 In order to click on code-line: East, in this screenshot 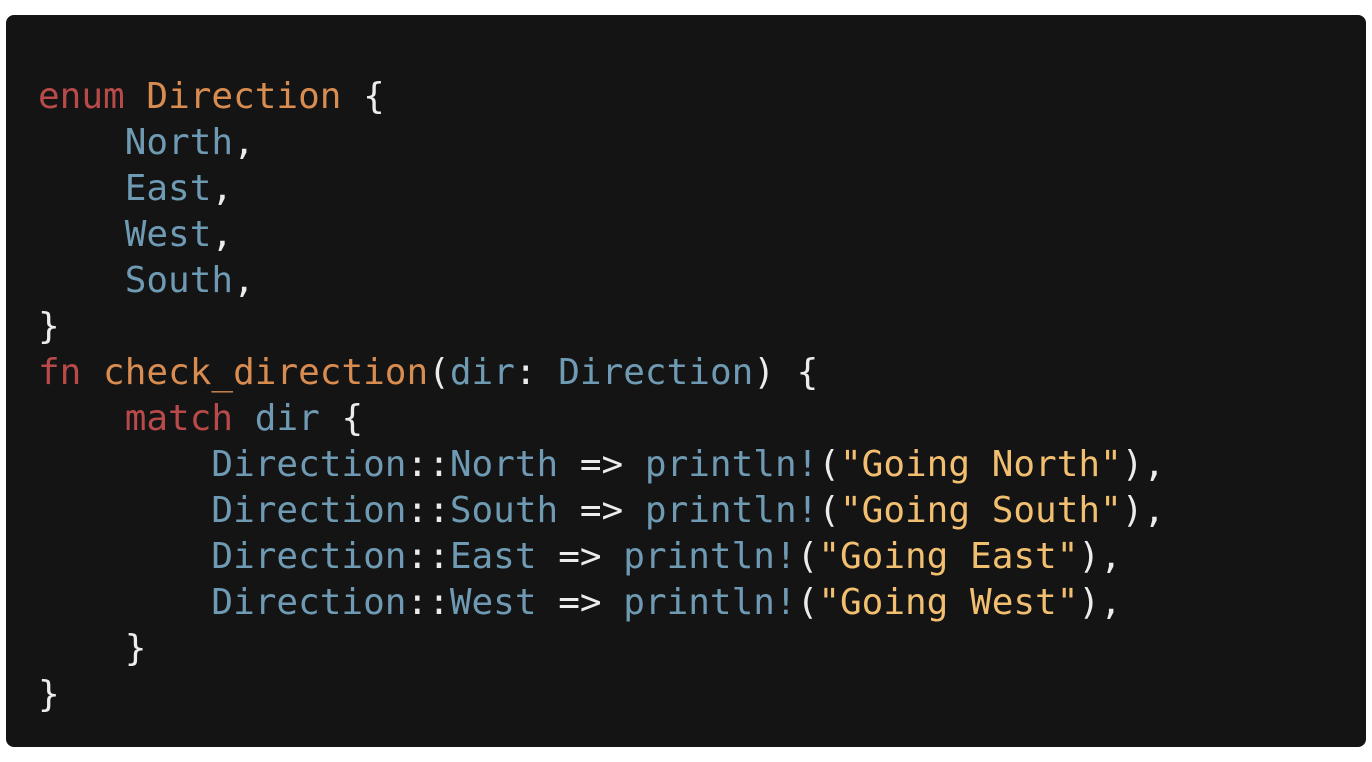, I will do `click(601, 189)`.